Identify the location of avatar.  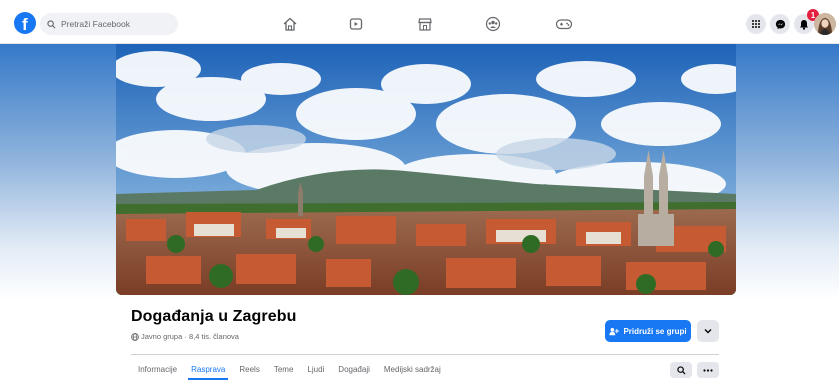
(825, 24).